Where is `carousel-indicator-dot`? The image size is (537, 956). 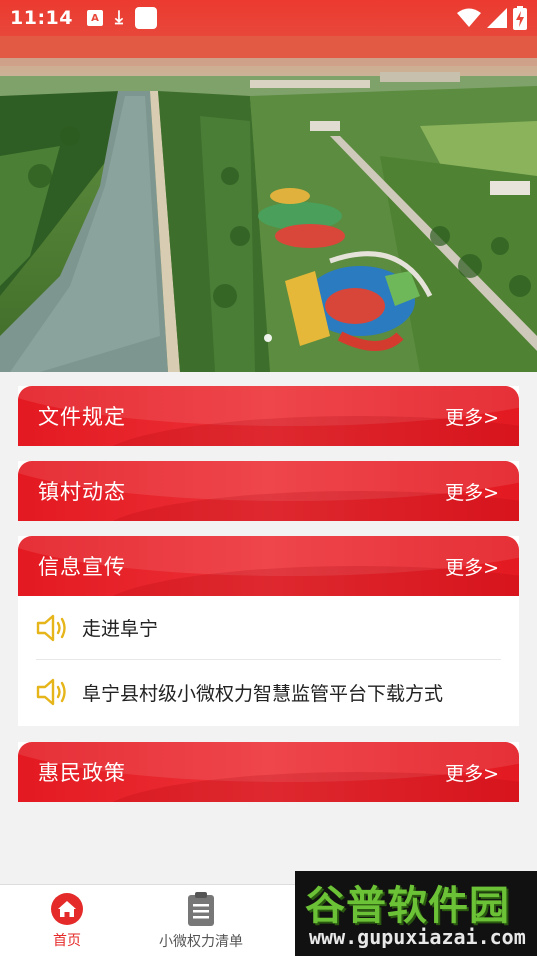
carousel-indicator-dot is located at coordinates (268, 338).